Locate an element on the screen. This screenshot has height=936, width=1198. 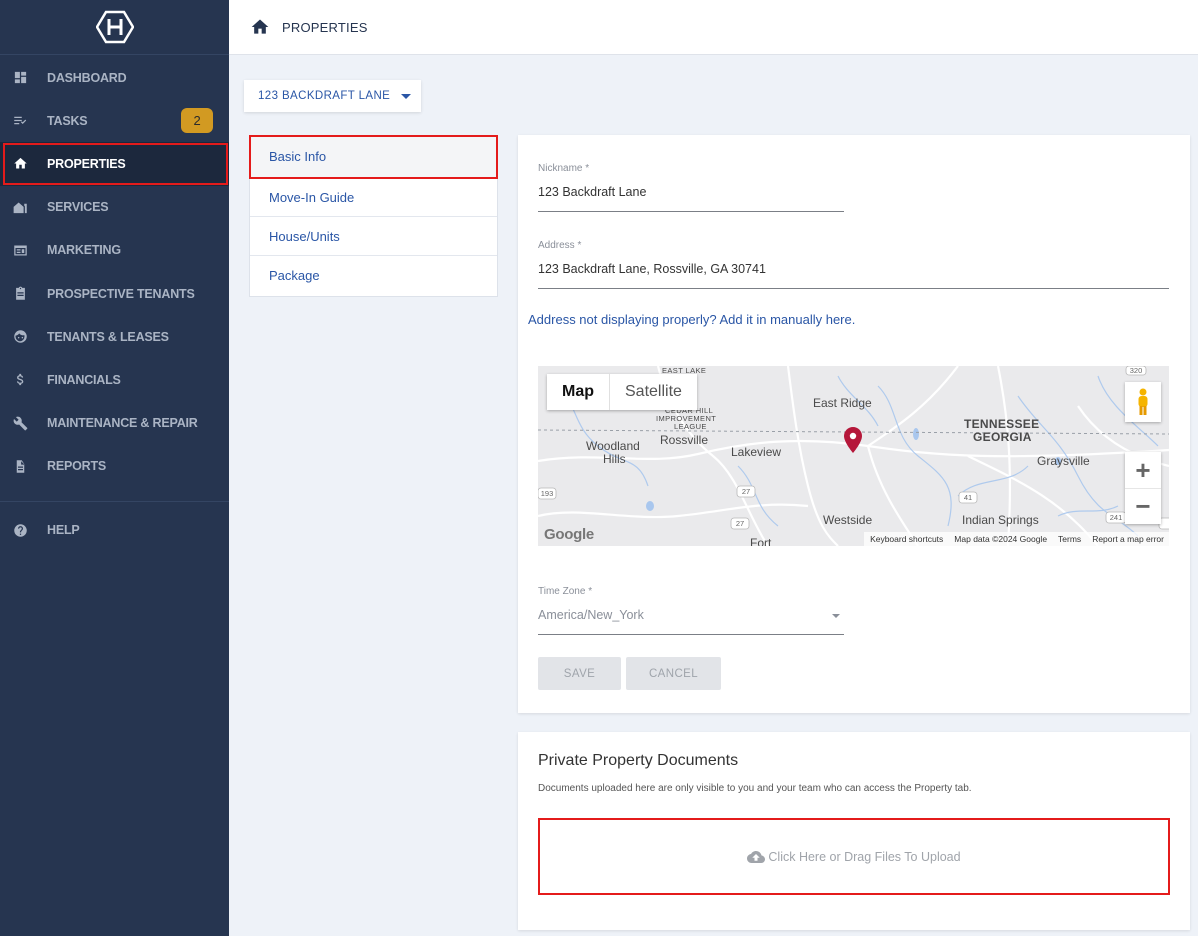
timezone-label: Time Zone * is located at coordinates (565, 591).